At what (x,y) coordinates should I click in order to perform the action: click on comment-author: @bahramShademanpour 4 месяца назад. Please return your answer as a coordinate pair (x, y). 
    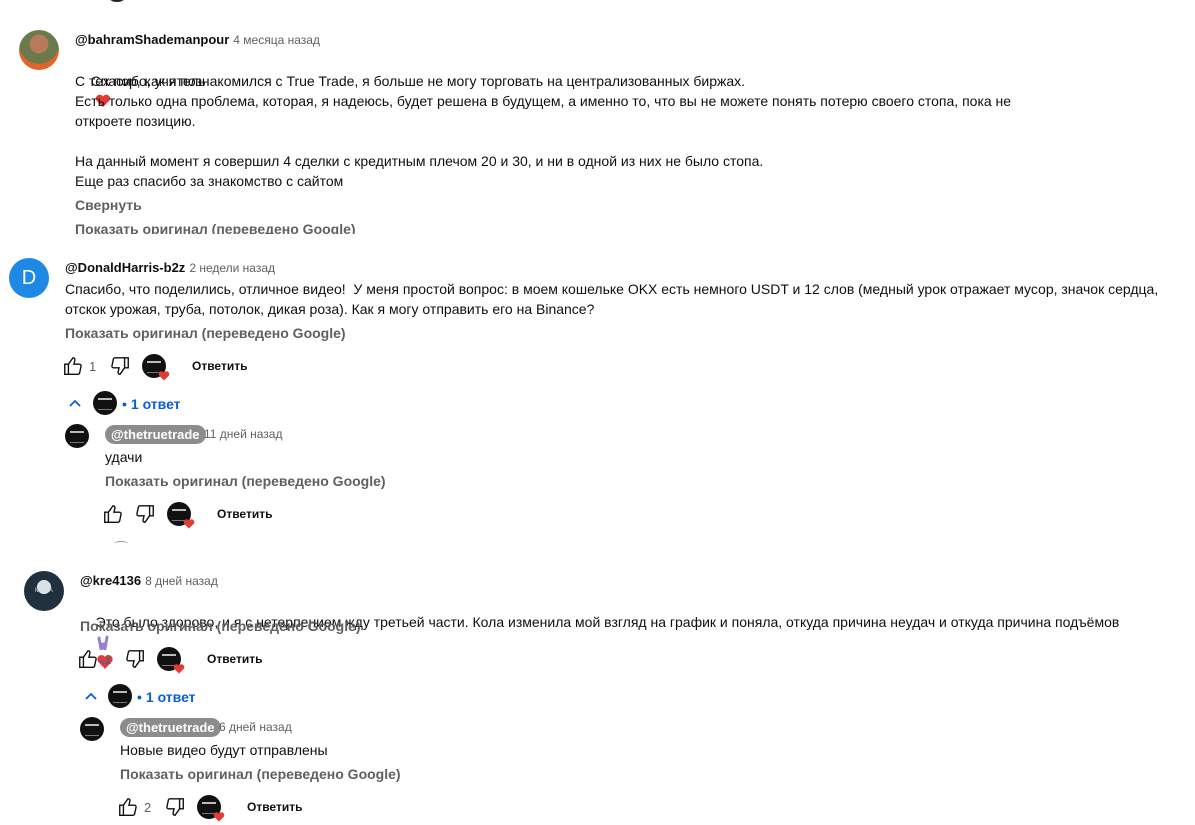
    Looking at the image, I should click on (197, 39).